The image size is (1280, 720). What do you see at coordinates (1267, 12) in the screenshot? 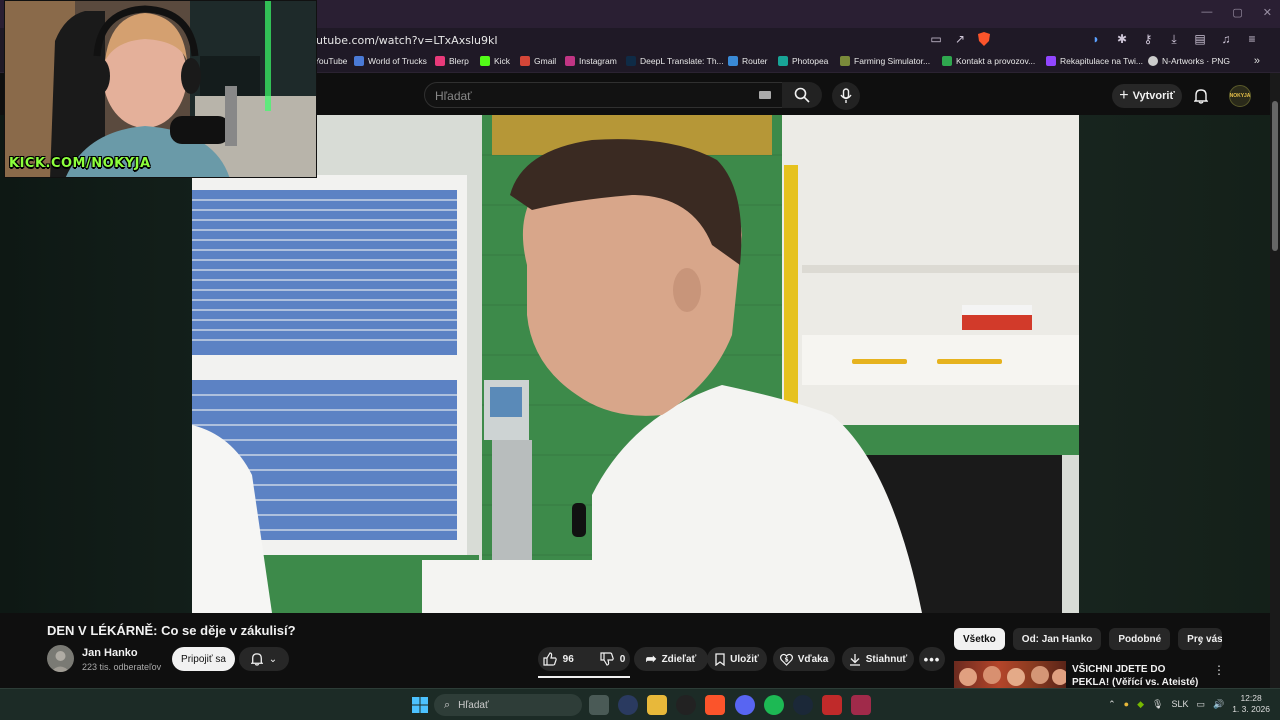
I see `close-button: ✕` at bounding box center [1267, 12].